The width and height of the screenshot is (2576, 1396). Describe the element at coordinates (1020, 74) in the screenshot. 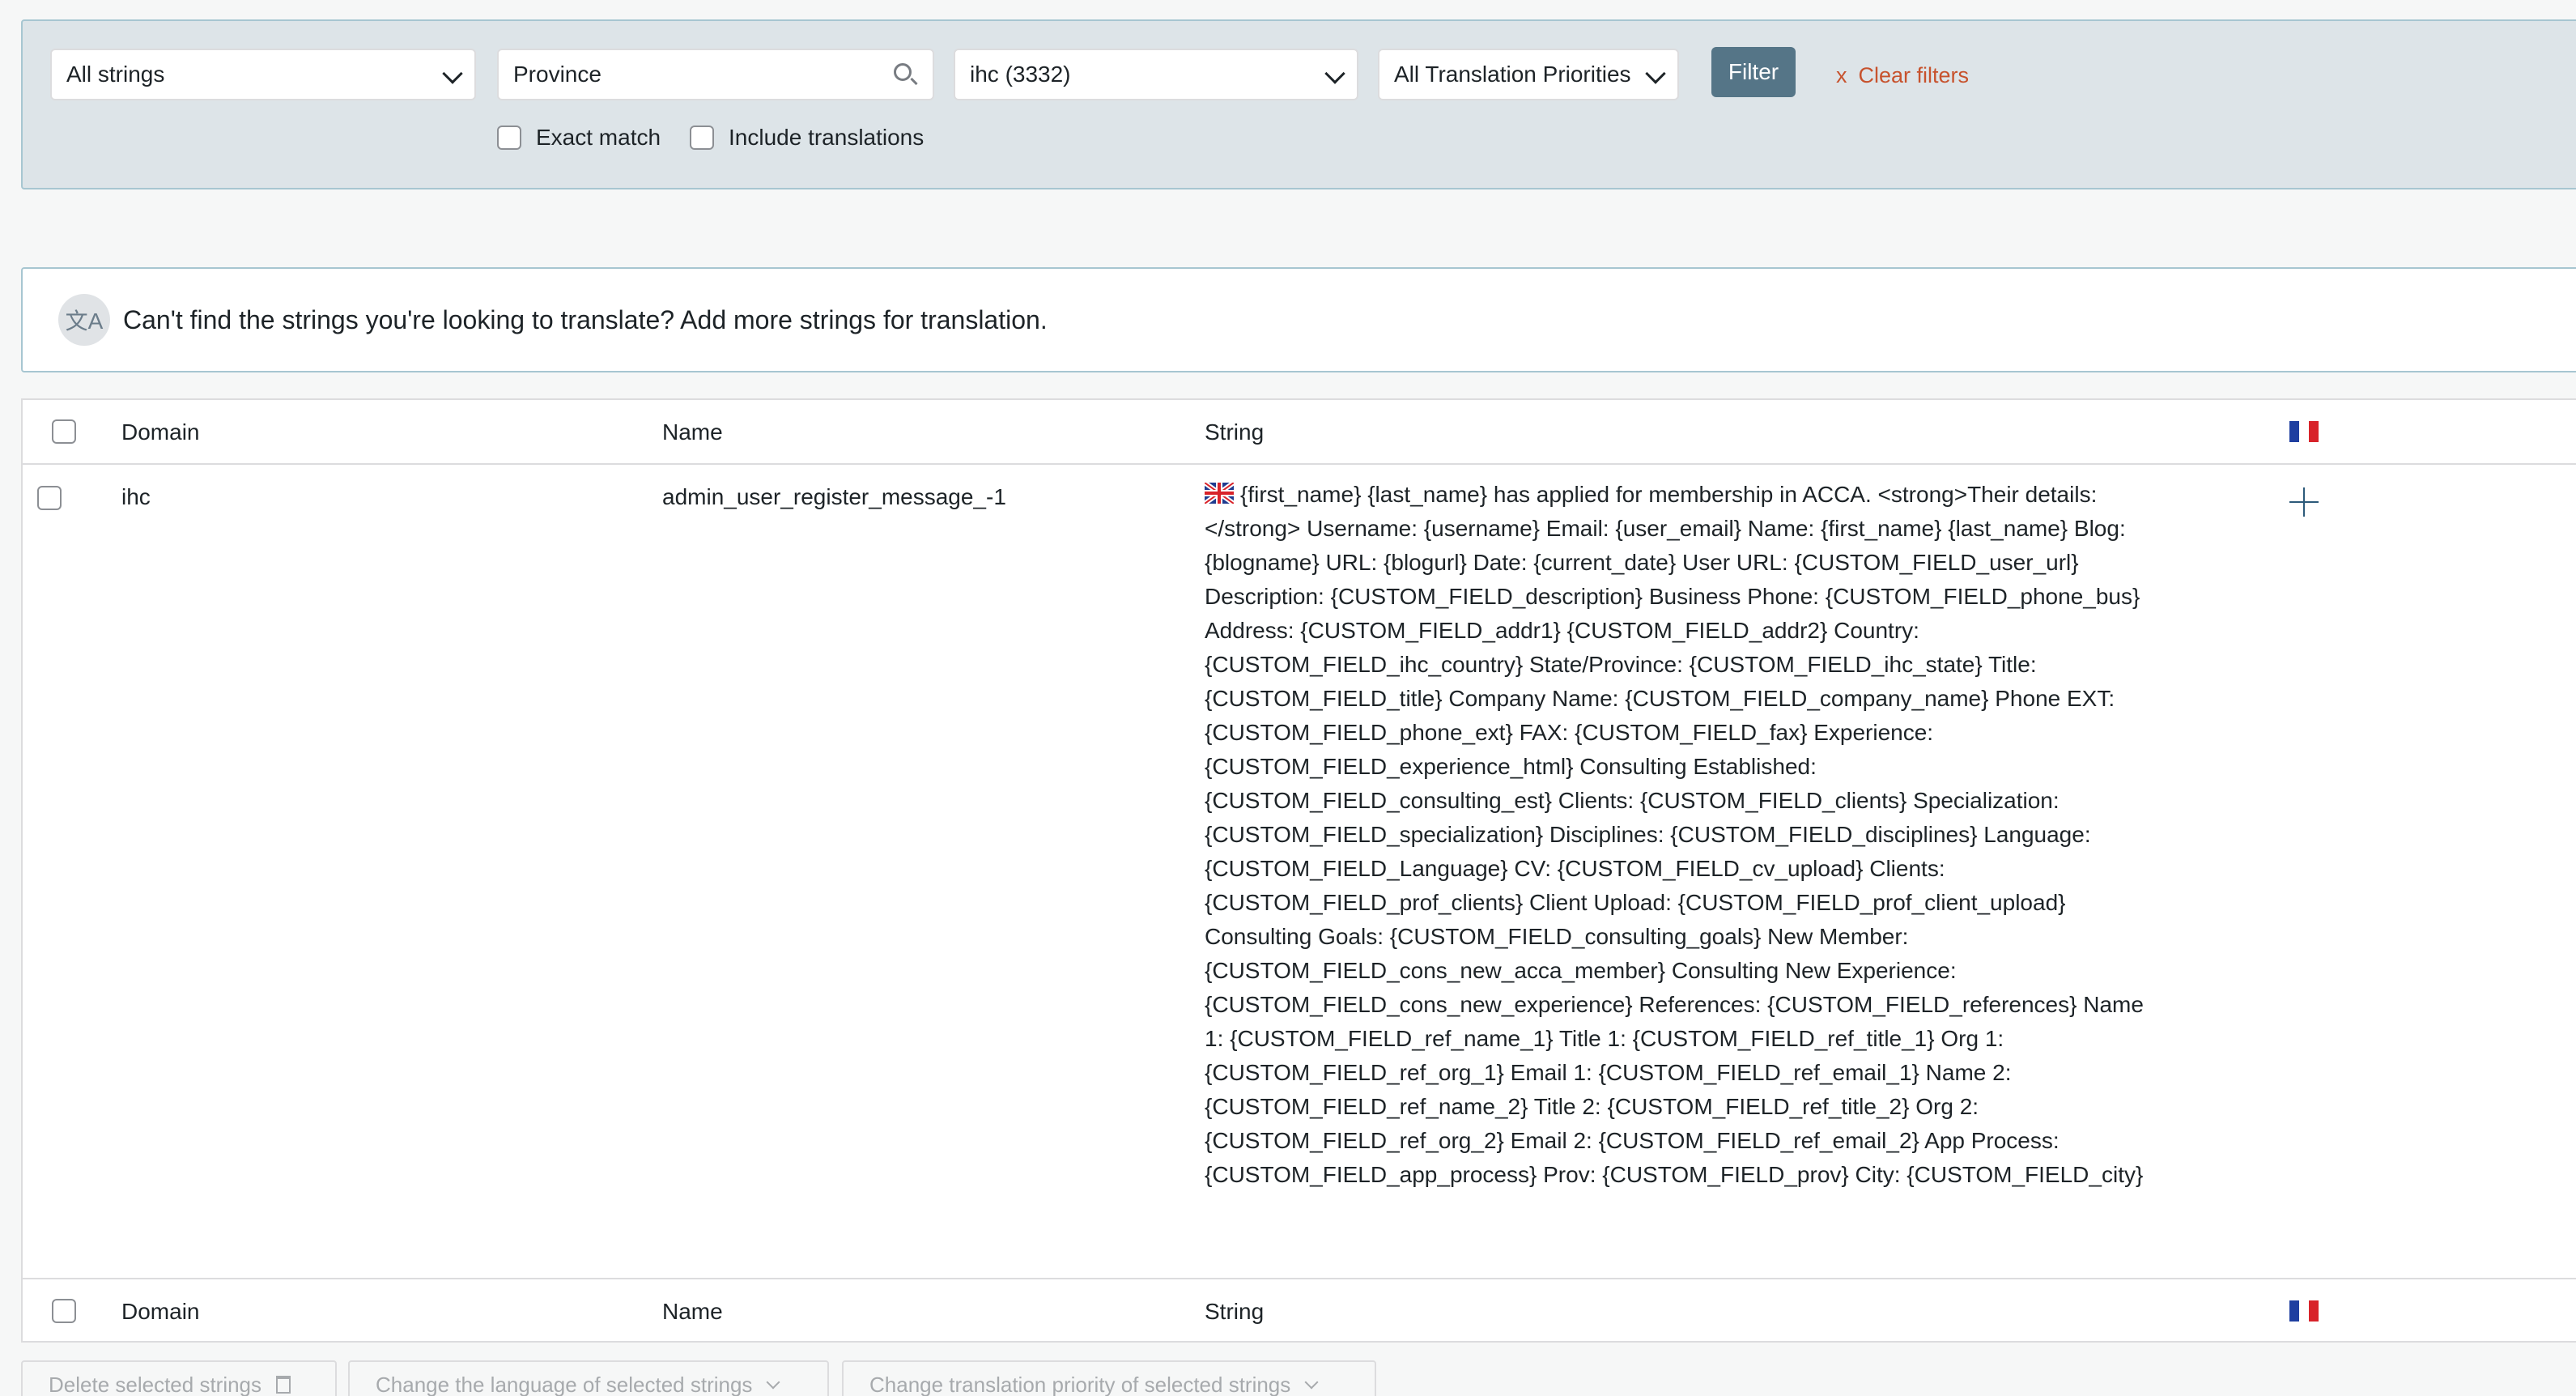

I see `domain-select-value: ihc (3332)` at that location.